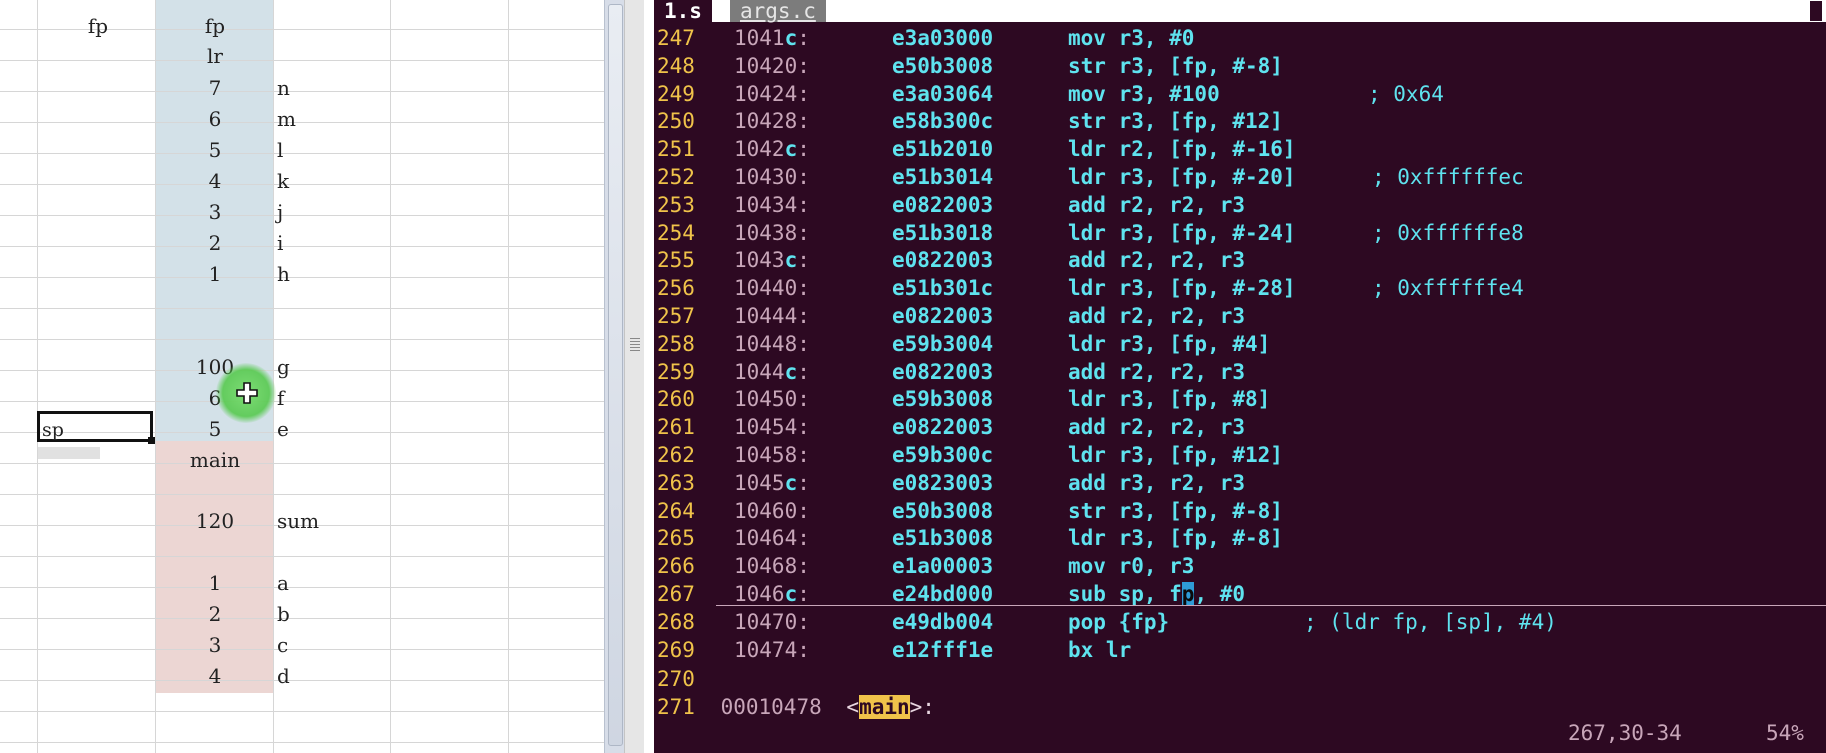  Describe the element at coordinates (1156, 483) in the screenshot. I see `assembly-instruction: add r3, r2, r3` at that location.